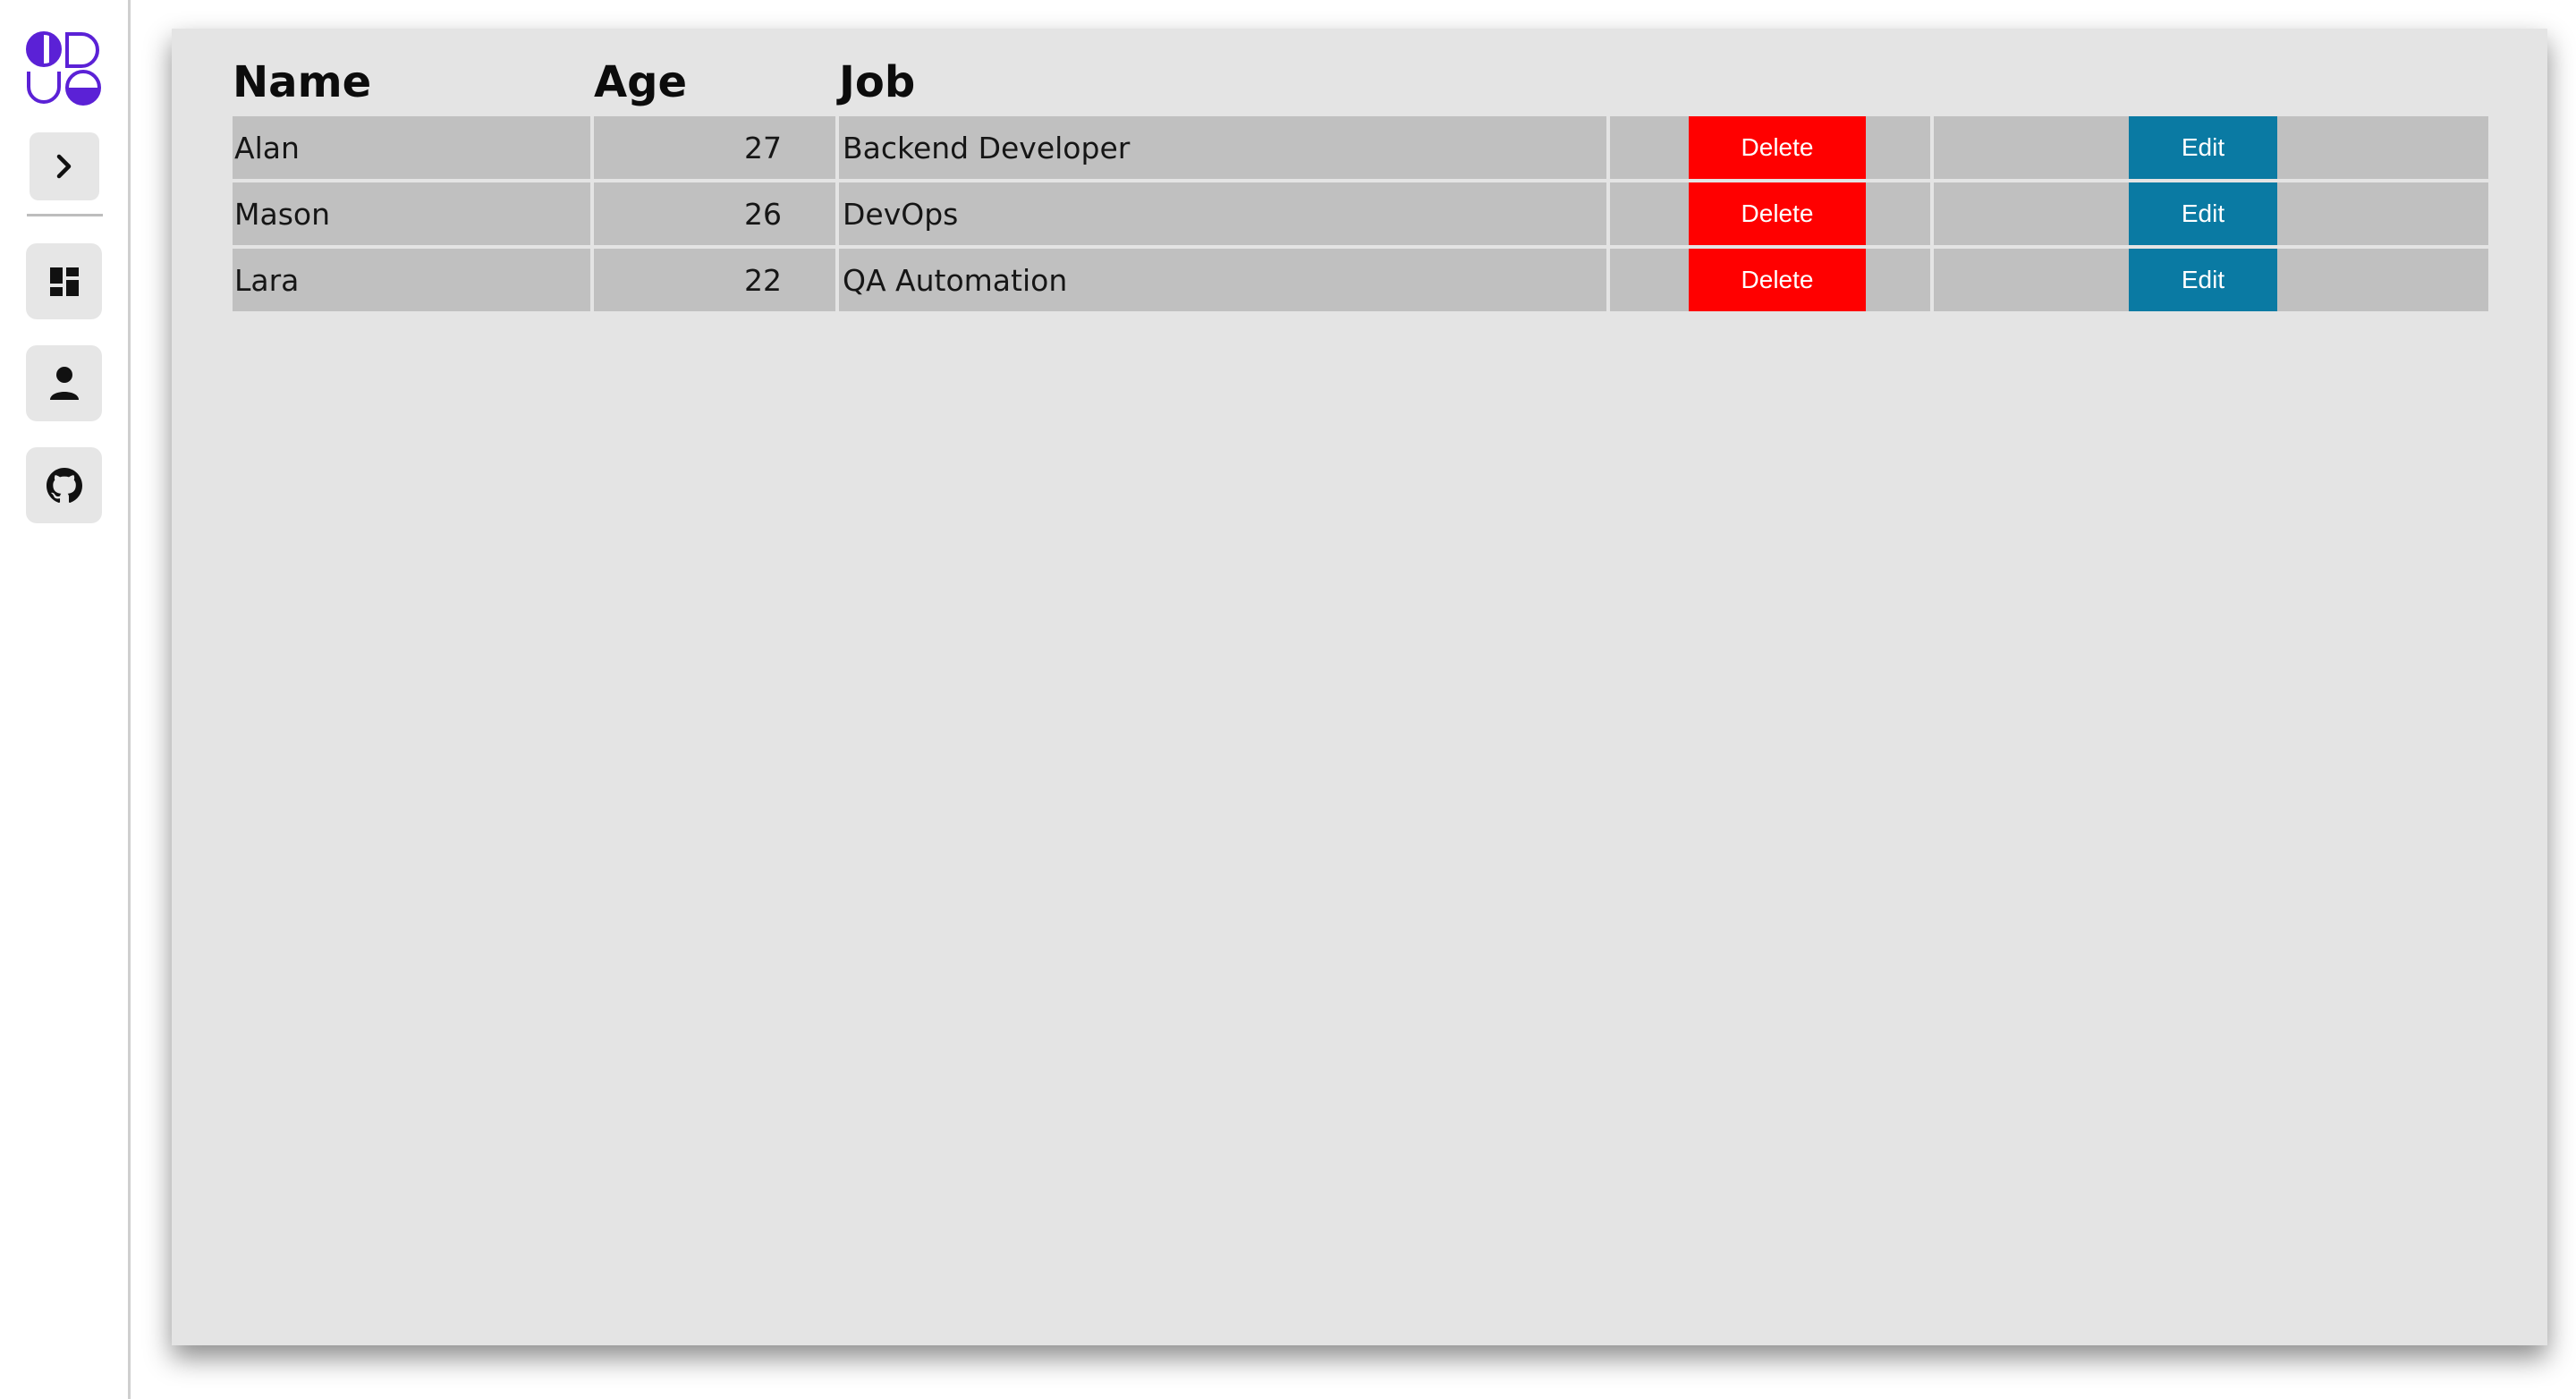 This screenshot has width=2576, height=1399. Describe the element at coordinates (641, 82) in the screenshot. I see `column-header-age: Age` at that location.